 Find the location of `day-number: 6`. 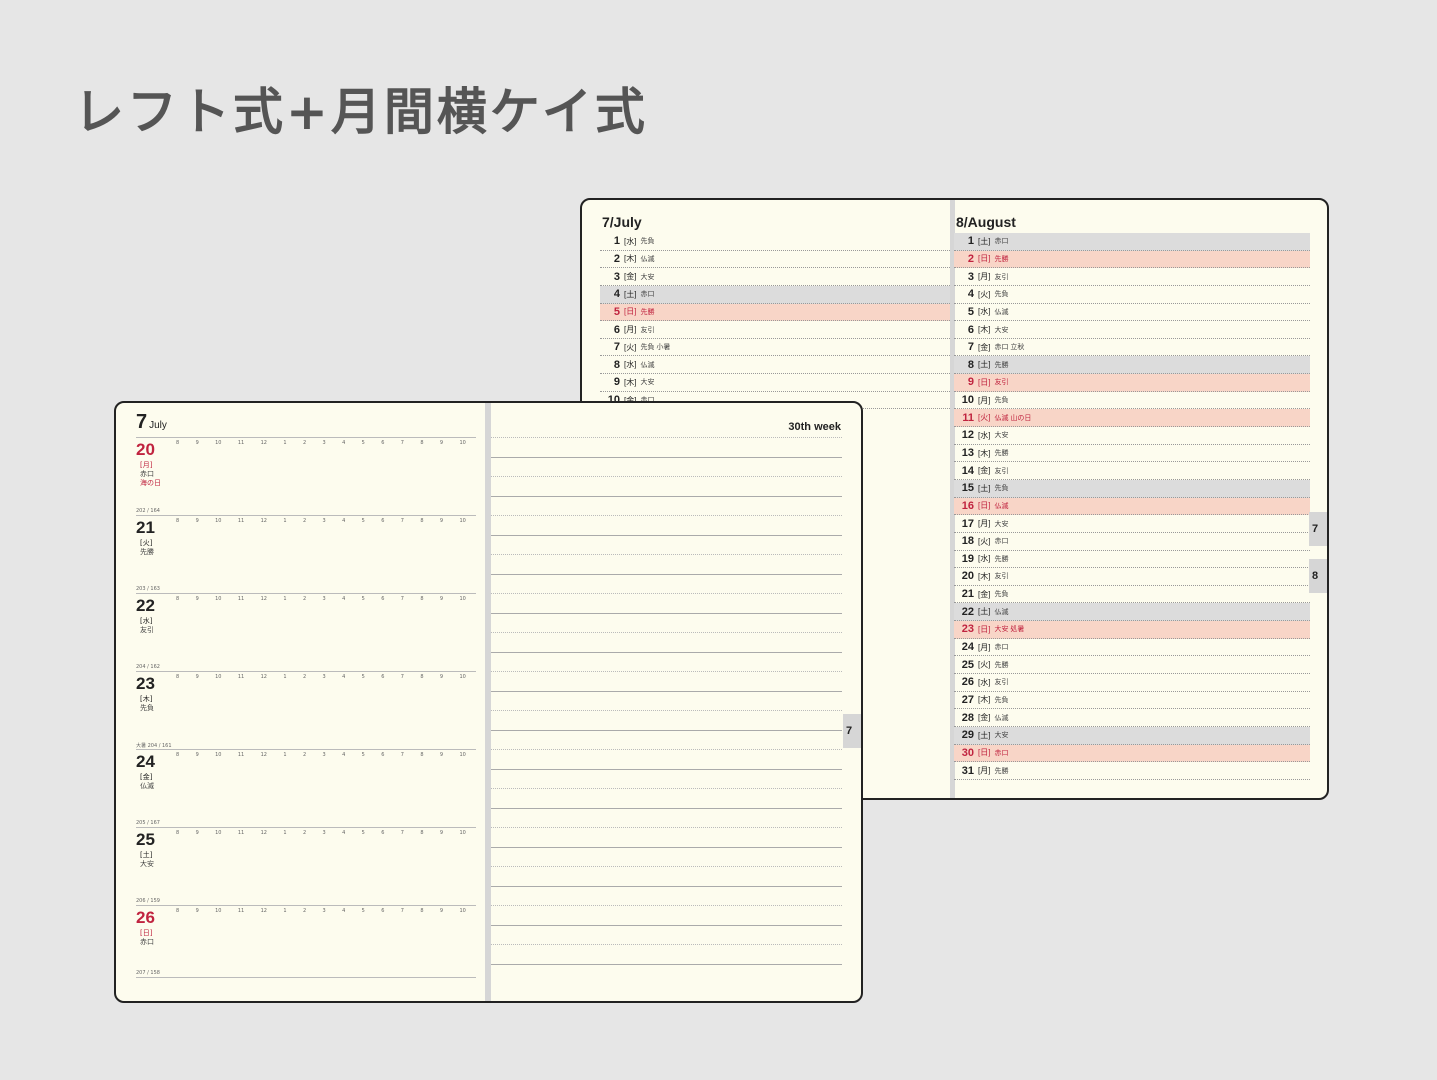

day-number: 6 is located at coordinates (970, 329).